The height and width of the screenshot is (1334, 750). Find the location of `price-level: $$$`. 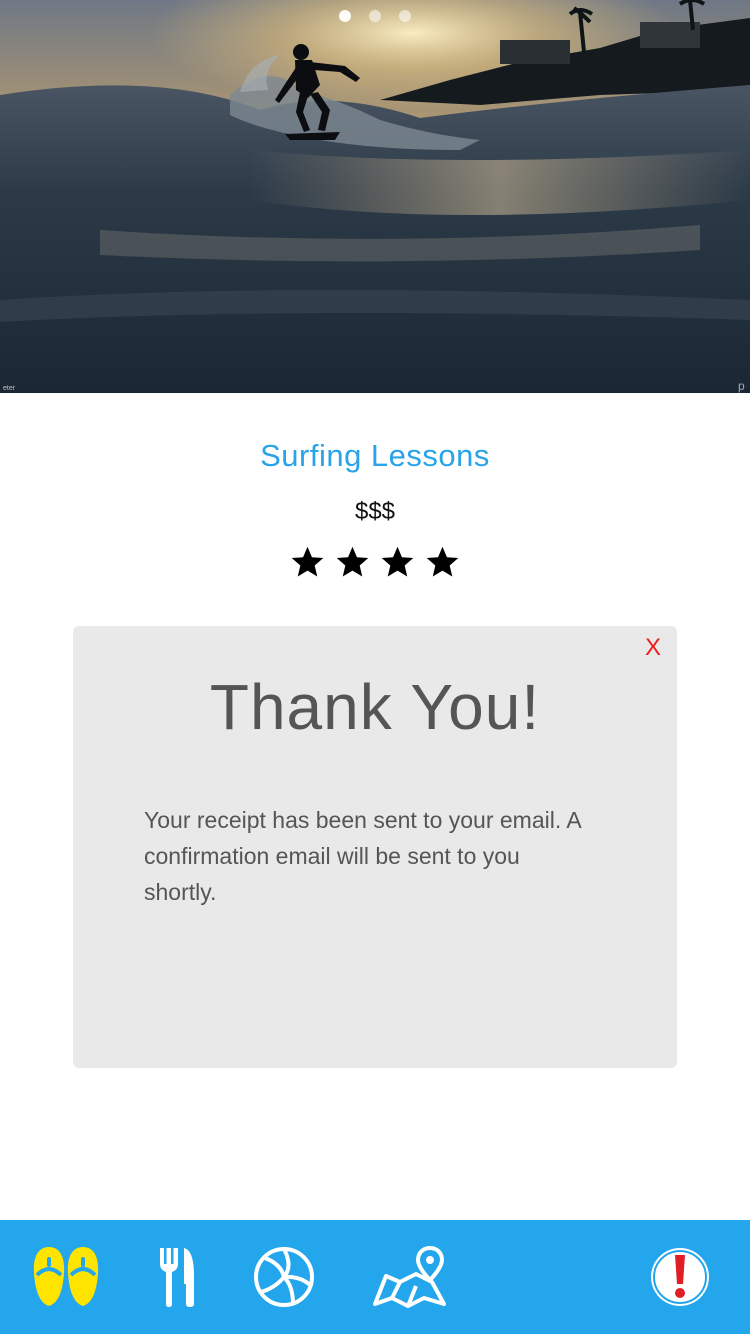

price-level: $$$ is located at coordinates (375, 511).